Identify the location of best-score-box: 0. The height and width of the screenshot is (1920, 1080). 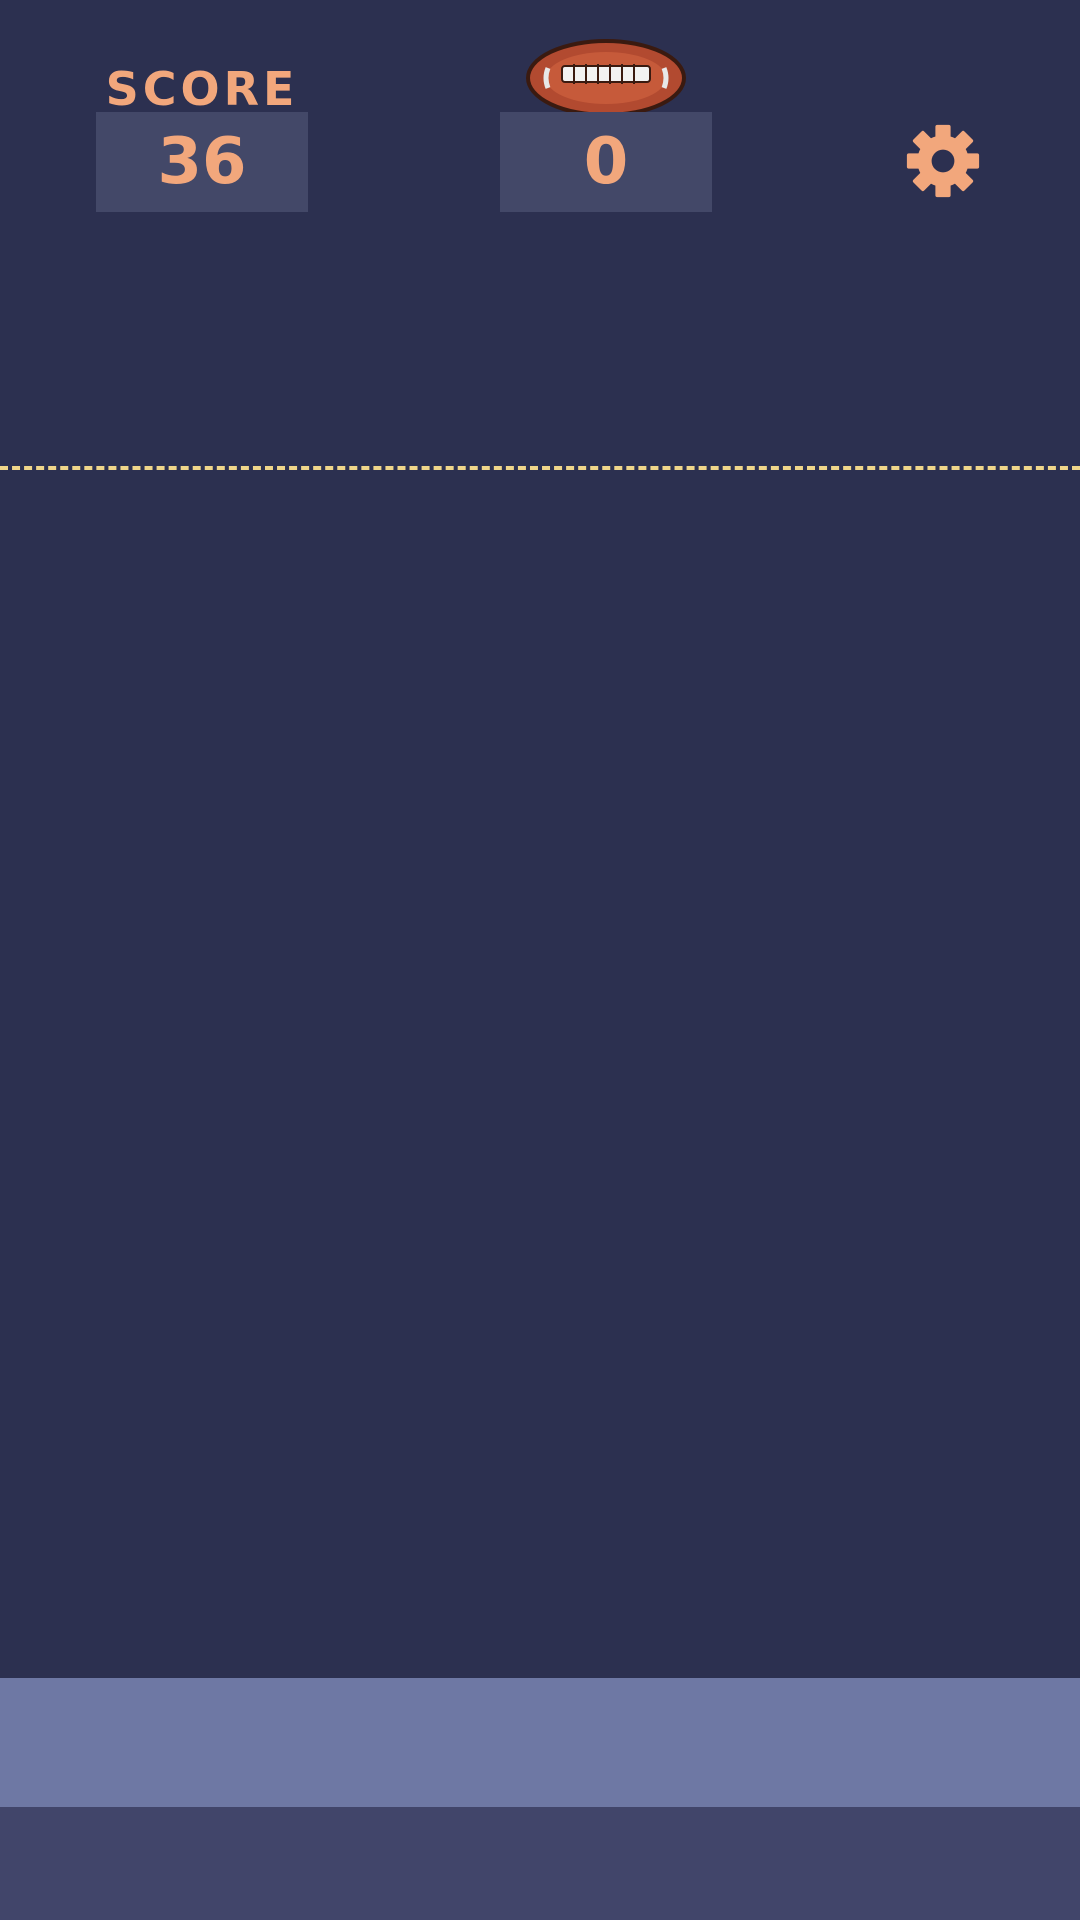
(606, 162).